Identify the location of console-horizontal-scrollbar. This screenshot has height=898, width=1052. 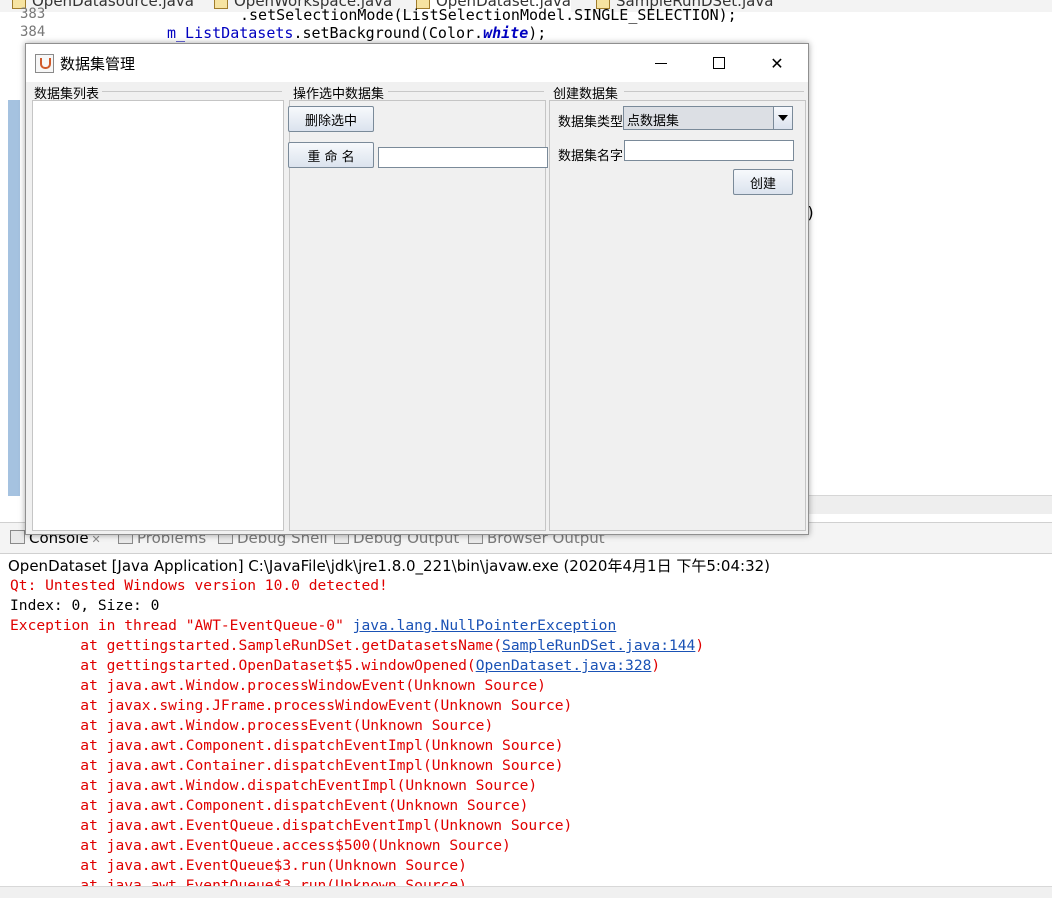
(526, 892).